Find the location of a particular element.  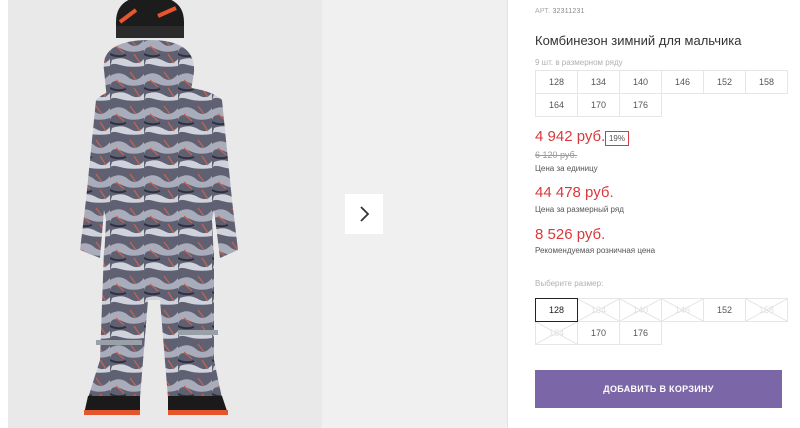

size-option-146: 146 is located at coordinates (682, 310).